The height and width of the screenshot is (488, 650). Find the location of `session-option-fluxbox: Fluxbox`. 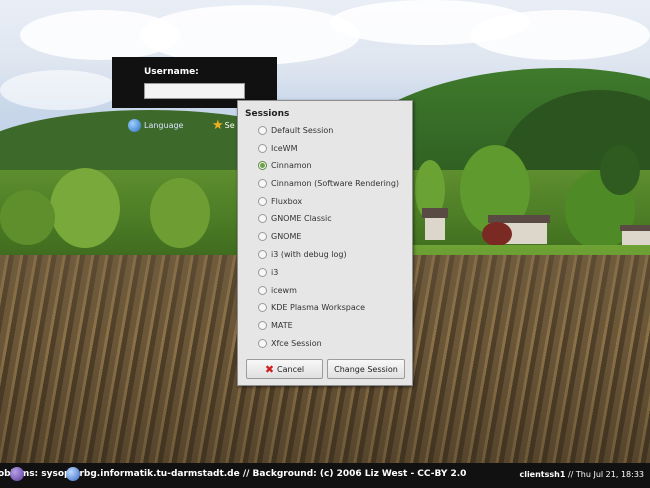

session-option-fluxbox: Fluxbox is located at coordinates (280, 201).